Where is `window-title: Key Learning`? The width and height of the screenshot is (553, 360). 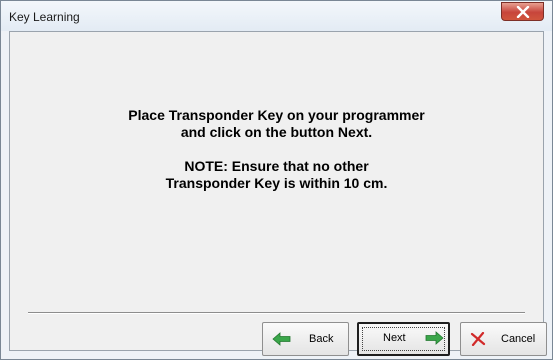
window-title: Key Learning is located at coordinates (44, 17).